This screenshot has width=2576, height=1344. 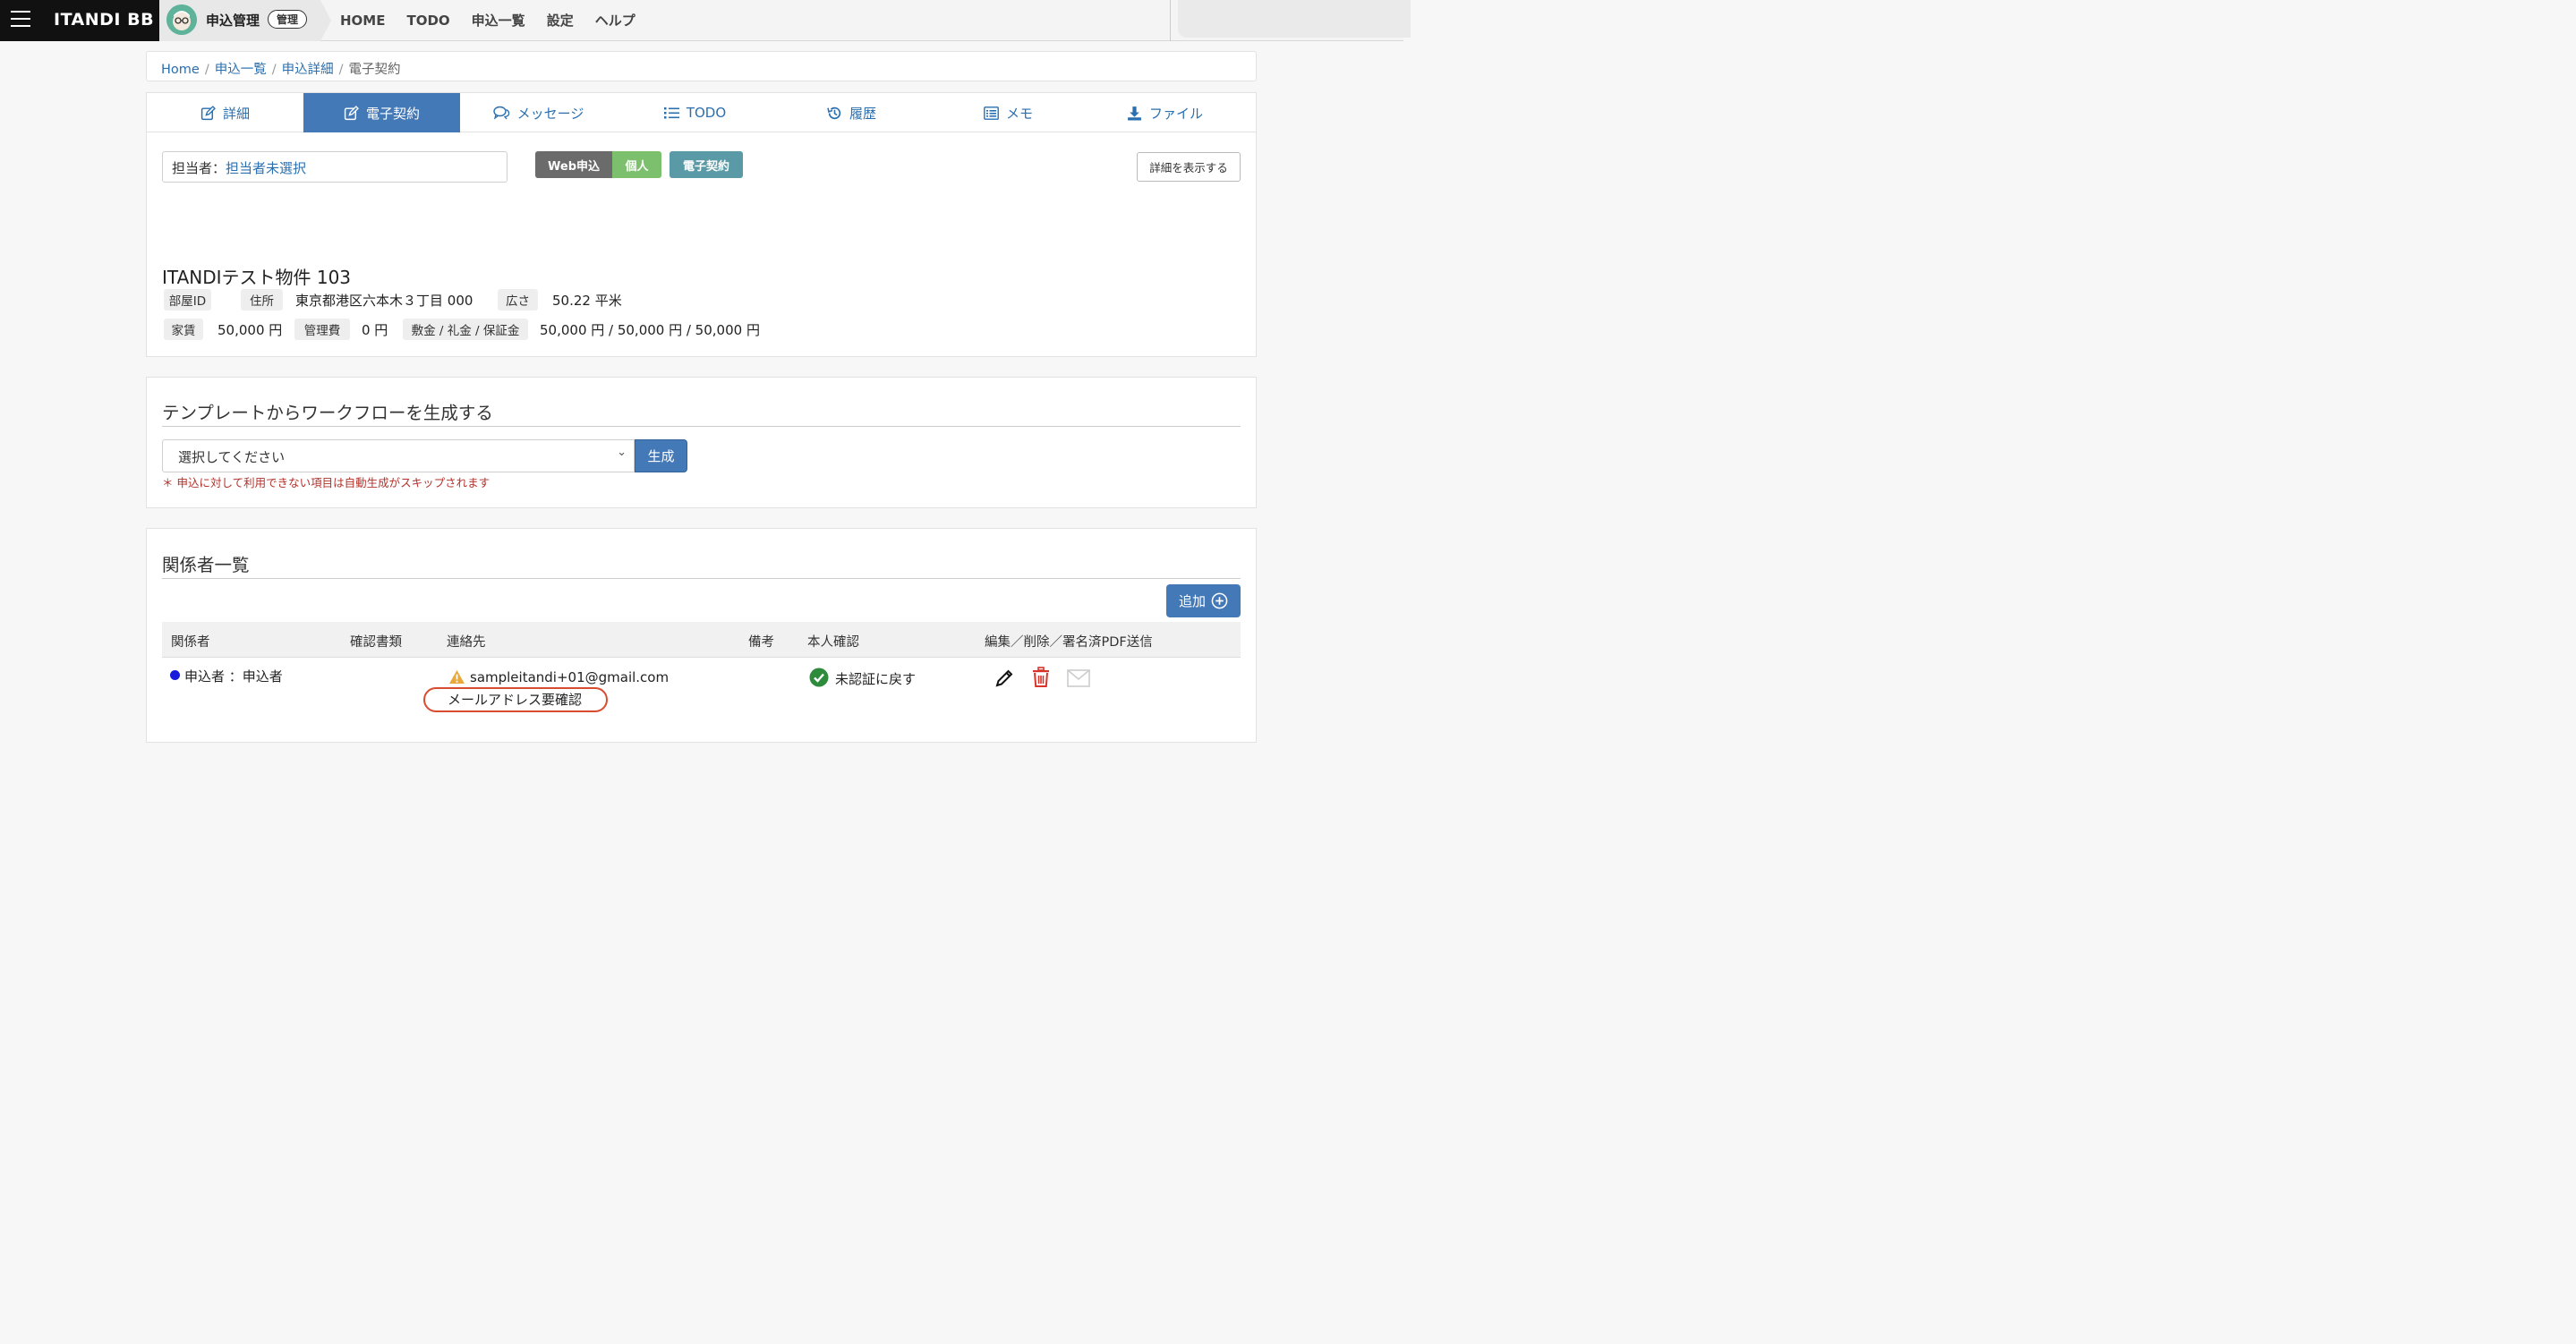 I want to click on application-panel: 詳細 電子契約 メッセージ TODO 履歴 メモ ファイル 担当者：担当者未選択, so click(x=701, y=224).